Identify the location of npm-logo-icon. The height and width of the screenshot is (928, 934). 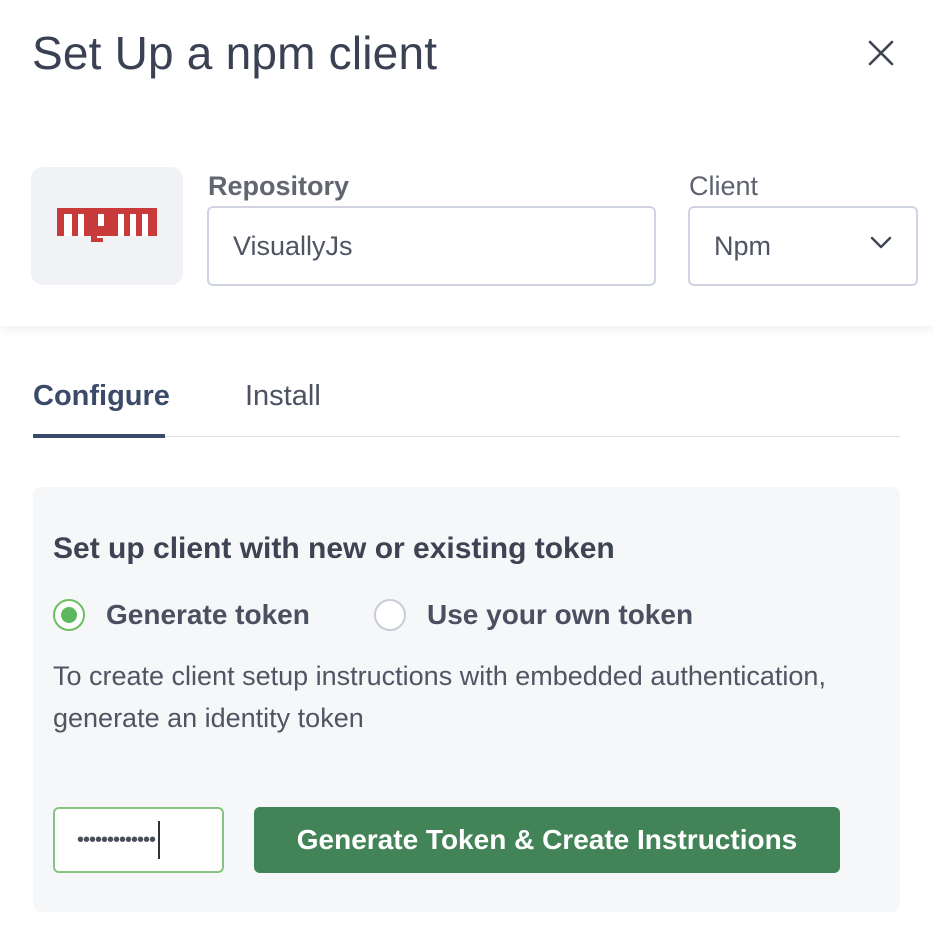
(107, 225).